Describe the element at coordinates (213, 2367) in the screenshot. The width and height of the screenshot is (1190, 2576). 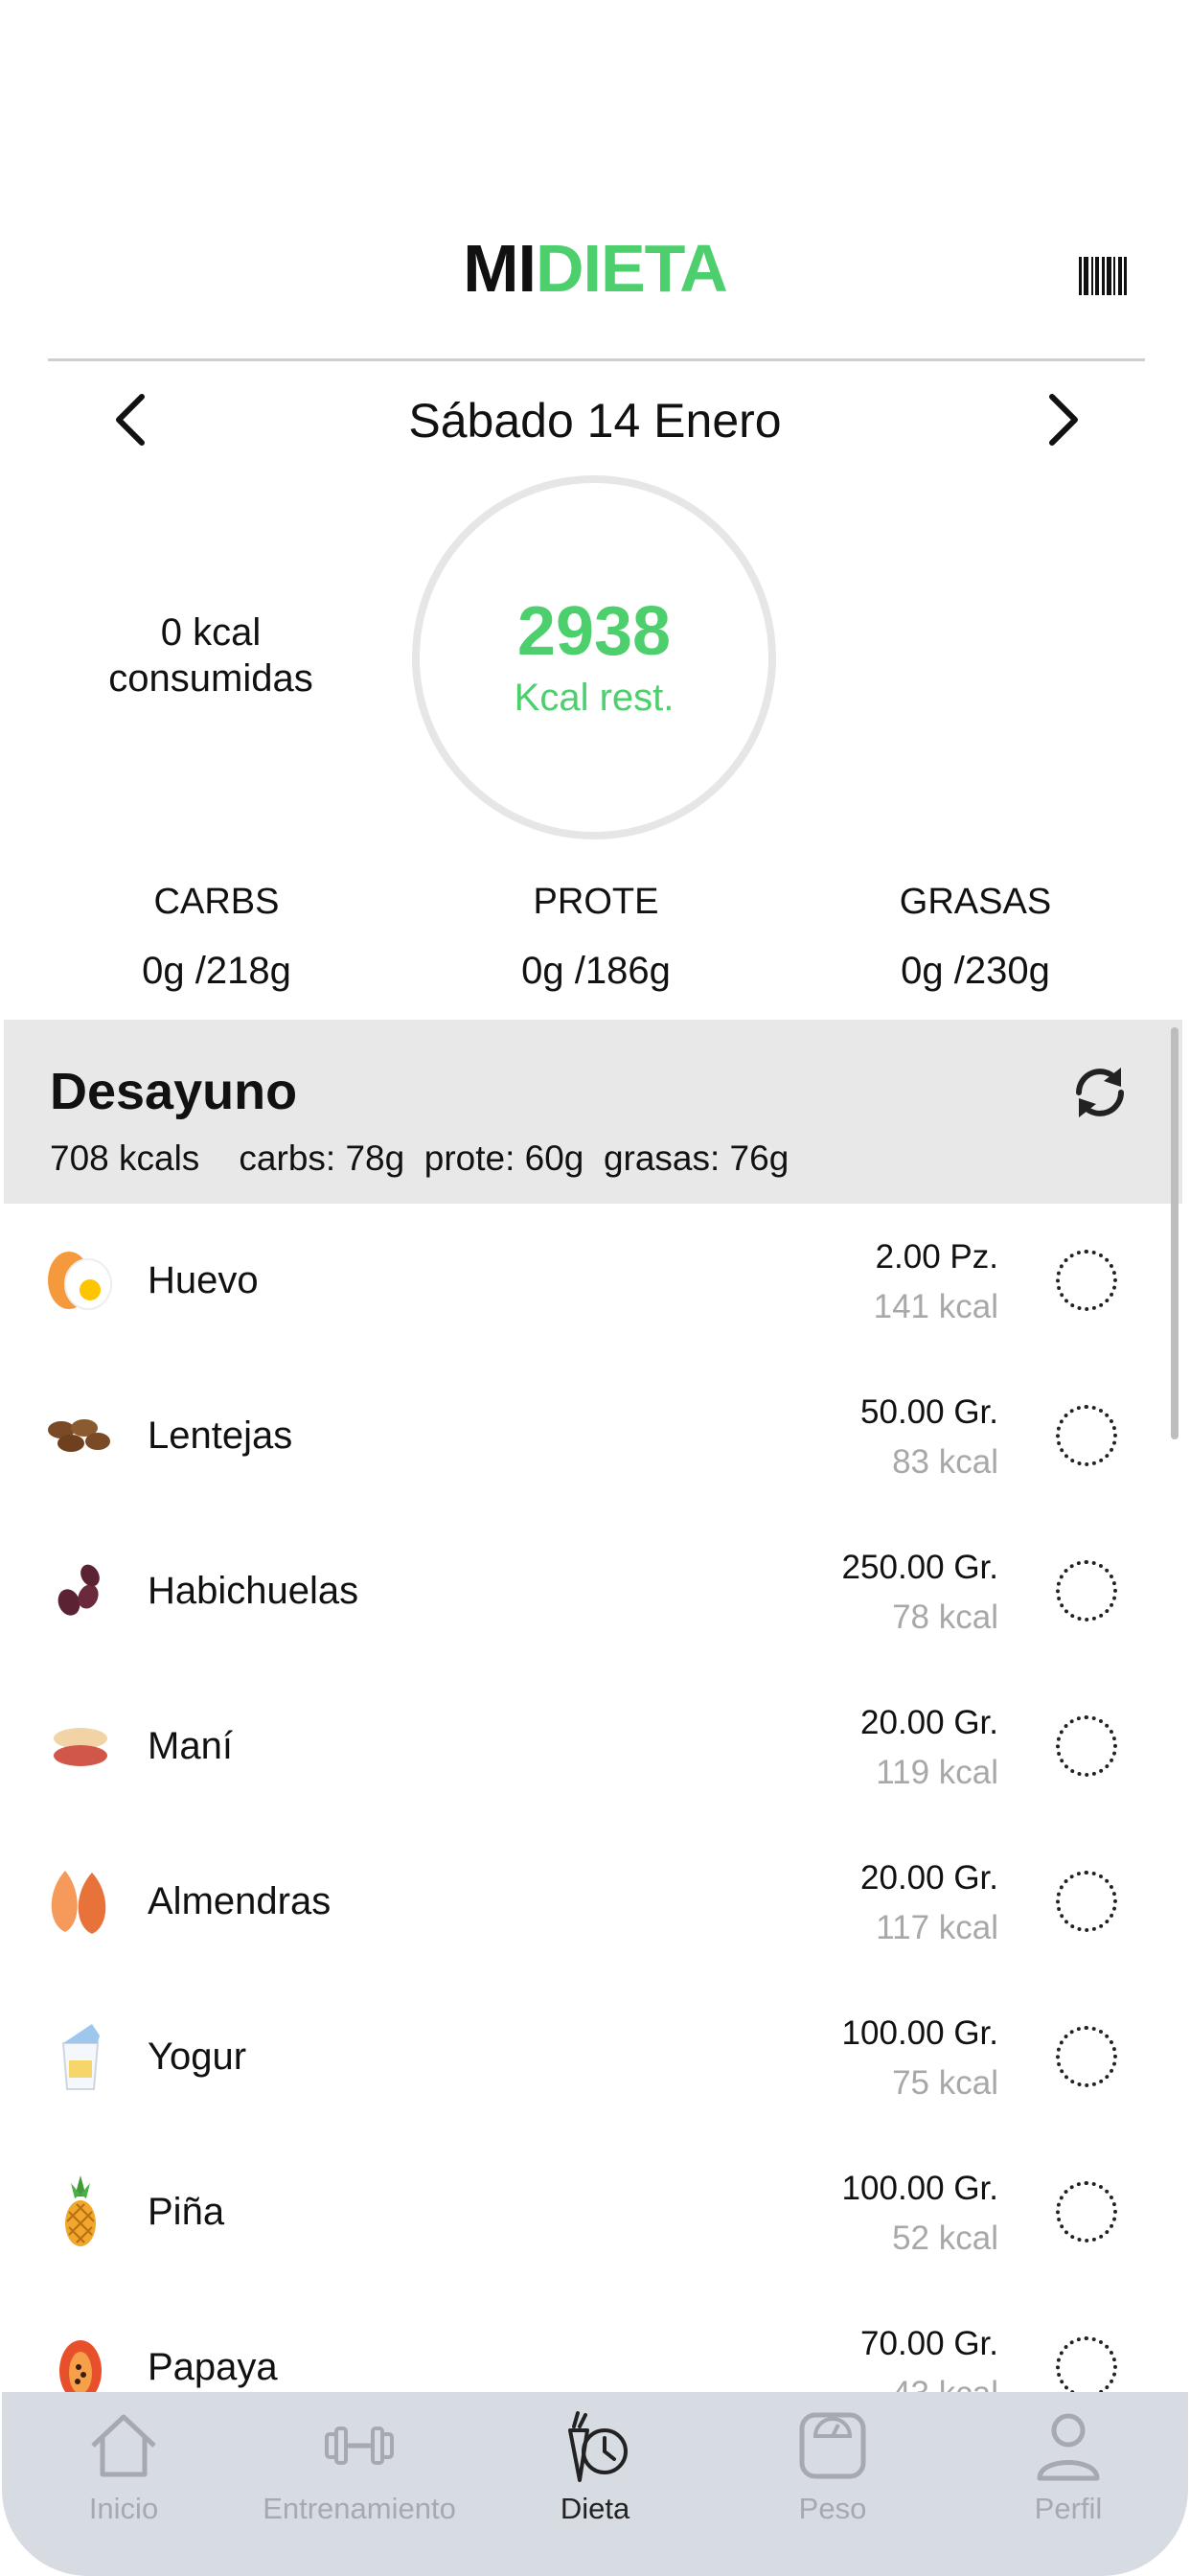
I see `food-name: Papaya` at that location.